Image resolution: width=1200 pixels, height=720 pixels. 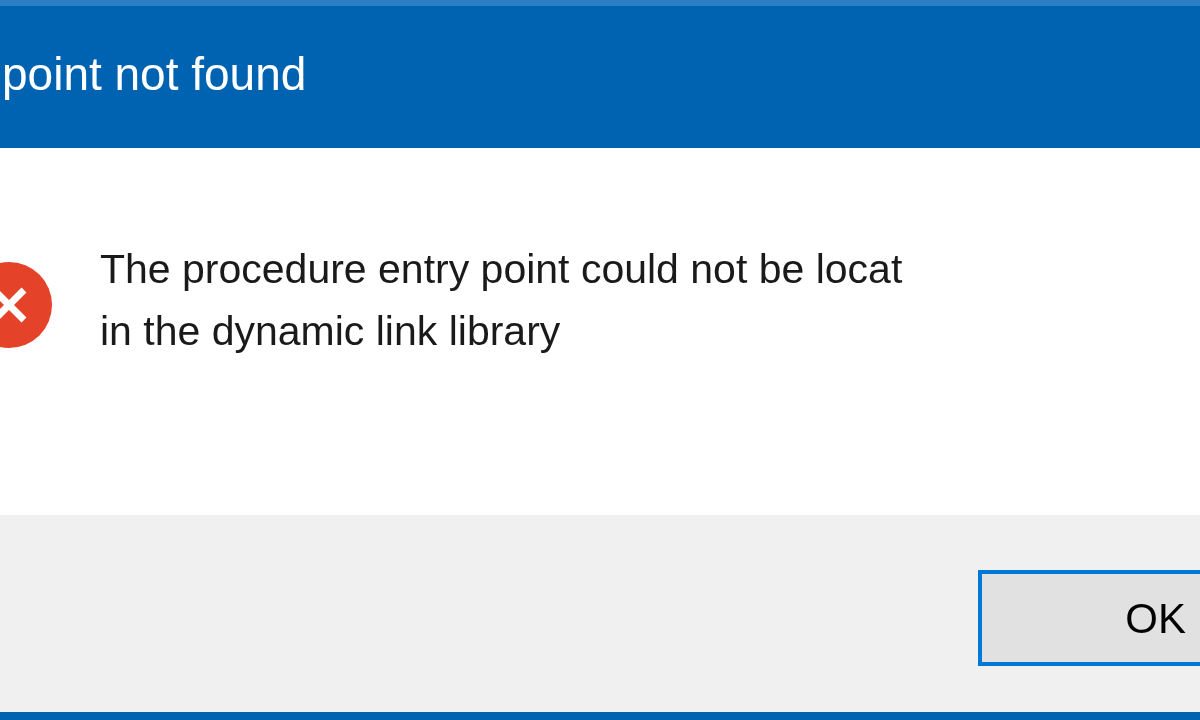 I want to click on error-message-line: The procedure entry point could not be locat, so click(x=501, y=269).